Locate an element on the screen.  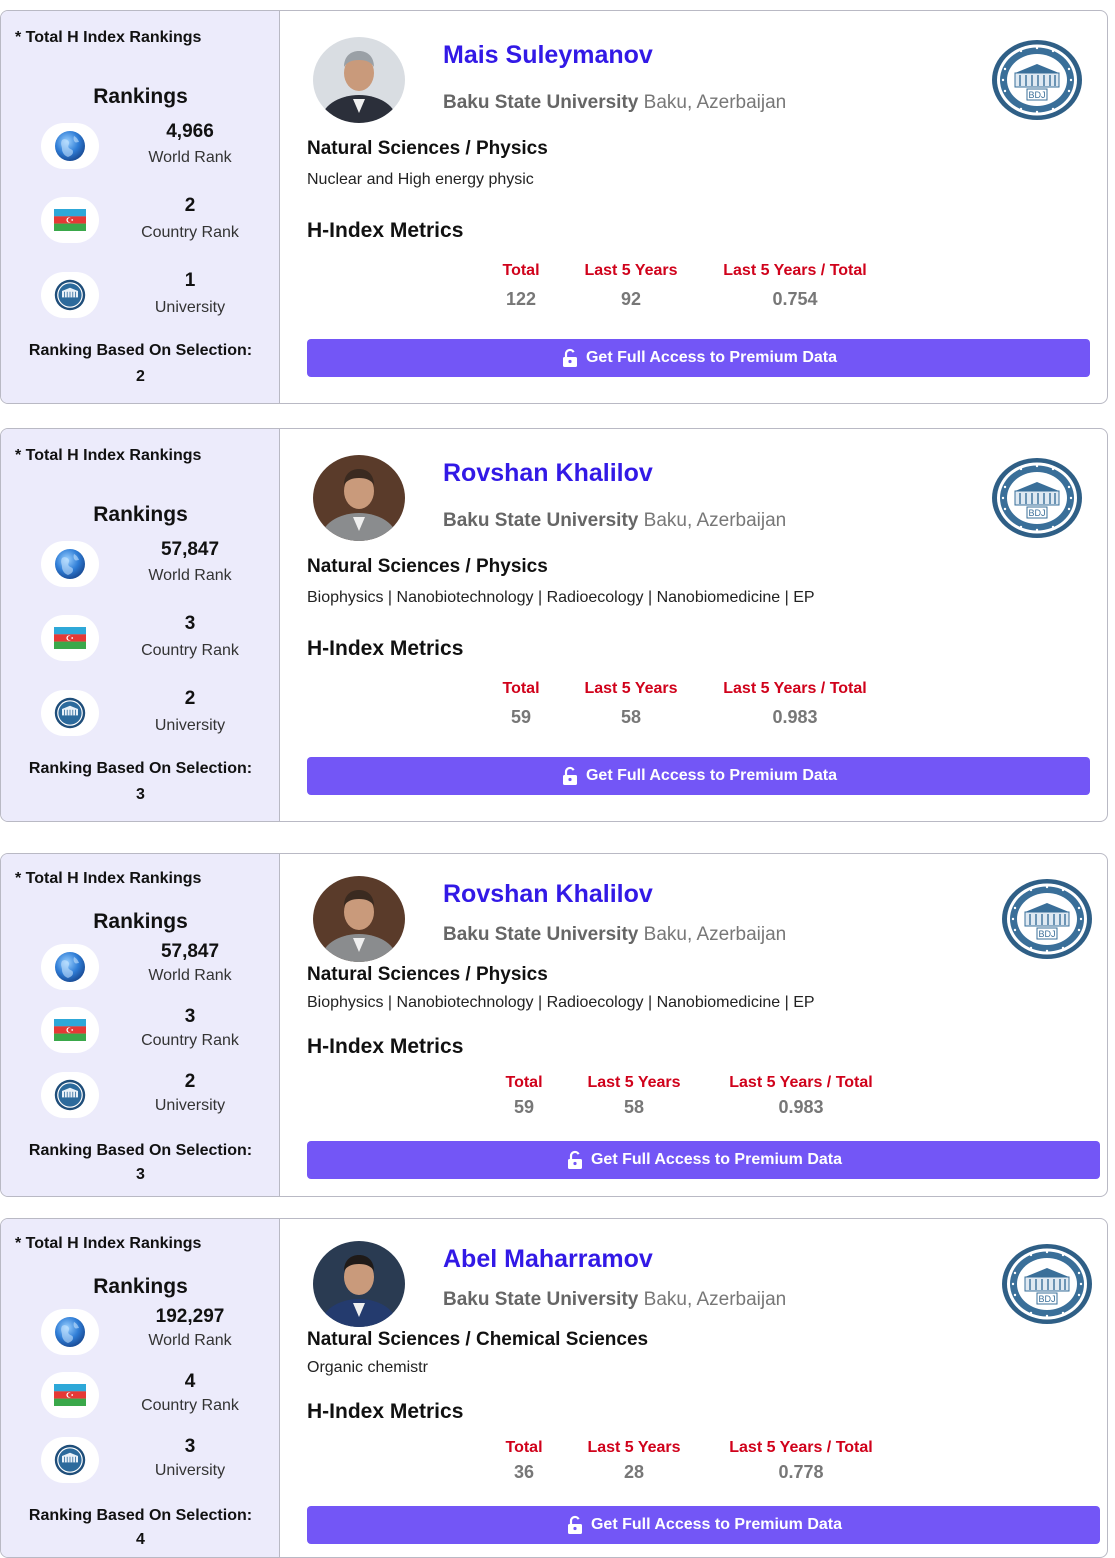
metric-ratio-value: 0.754 is located at coordinates (795, 299).